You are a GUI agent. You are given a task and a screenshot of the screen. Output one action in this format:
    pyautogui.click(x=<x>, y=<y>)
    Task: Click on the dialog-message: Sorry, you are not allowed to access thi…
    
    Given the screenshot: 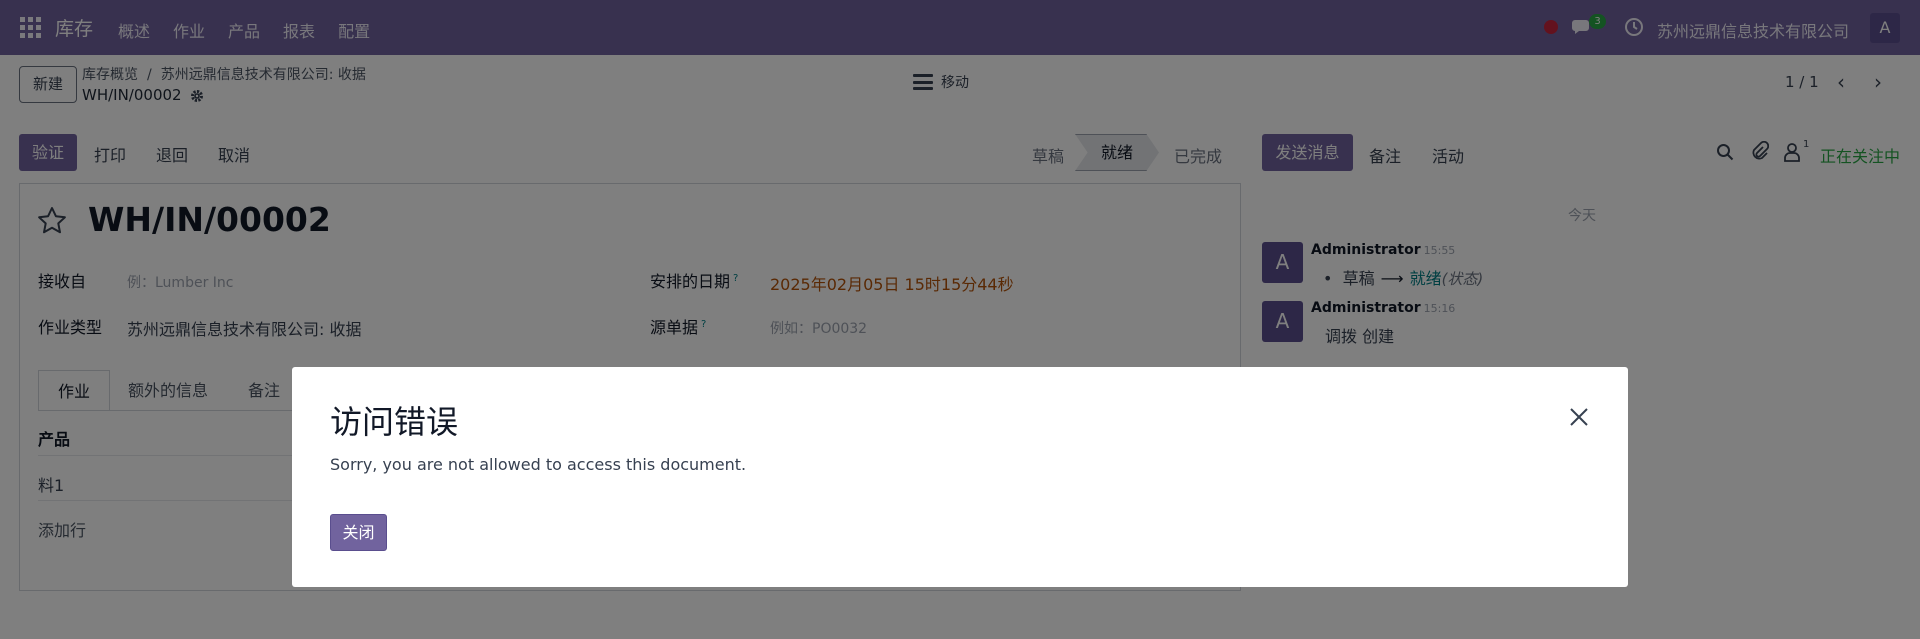 What is the action you would take?
    pyautogui.click(x=538, y=464)
    